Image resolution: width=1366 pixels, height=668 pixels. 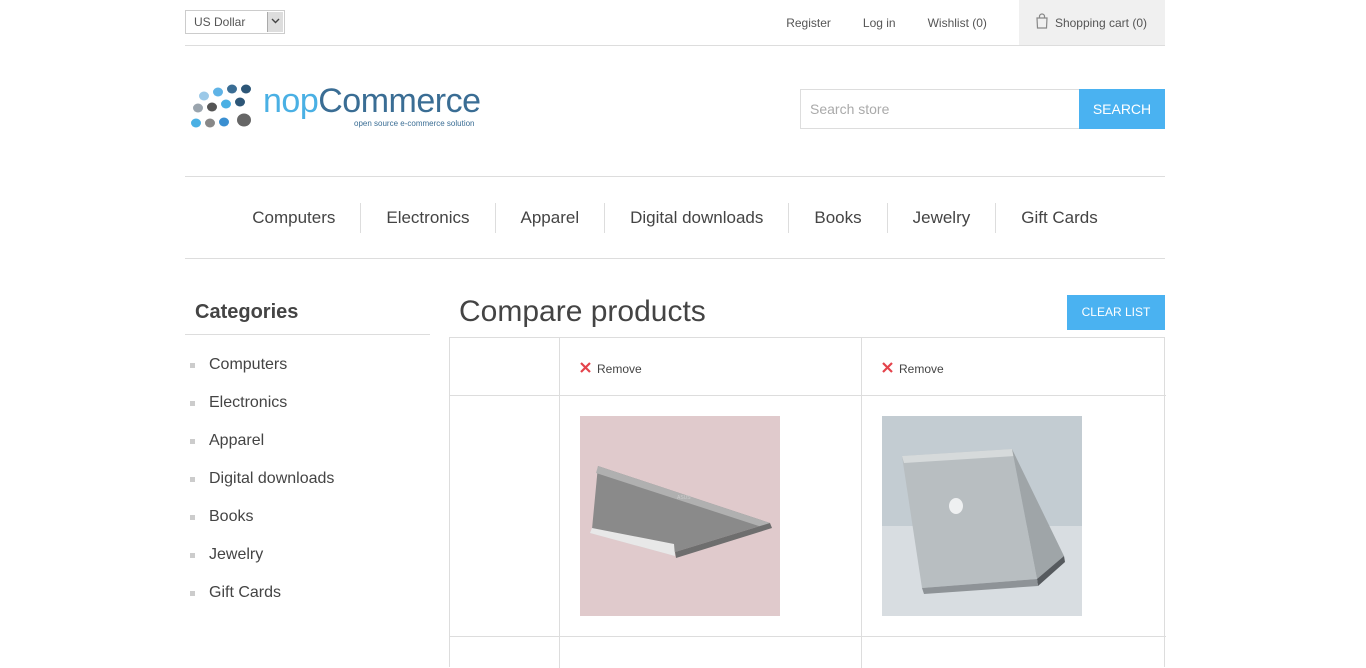 What do you see at coordinates (697, 217) in the screenshot?
I see `menu-item-digital-downloads: Digital downloads` at bounding box center [697, 217].